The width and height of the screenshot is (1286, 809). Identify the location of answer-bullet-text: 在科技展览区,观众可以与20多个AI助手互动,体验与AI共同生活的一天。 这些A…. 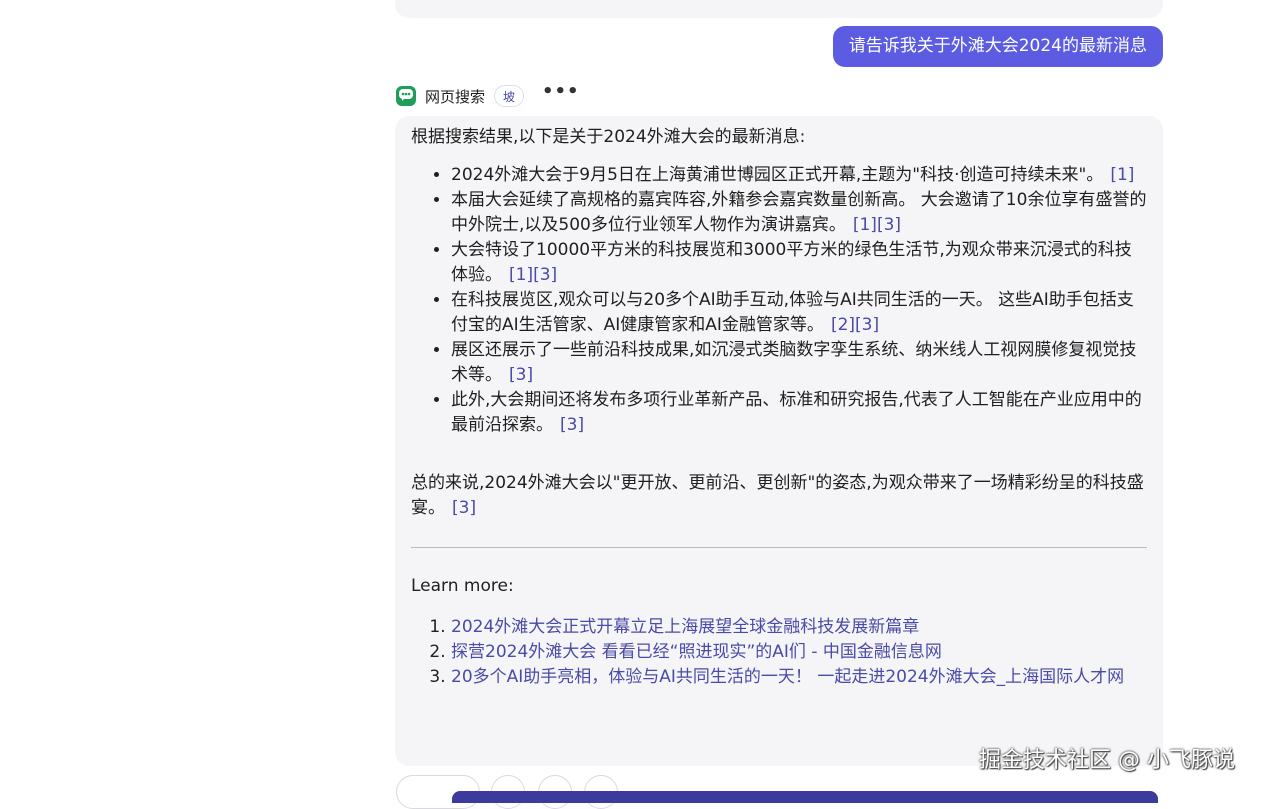
(792, 312).